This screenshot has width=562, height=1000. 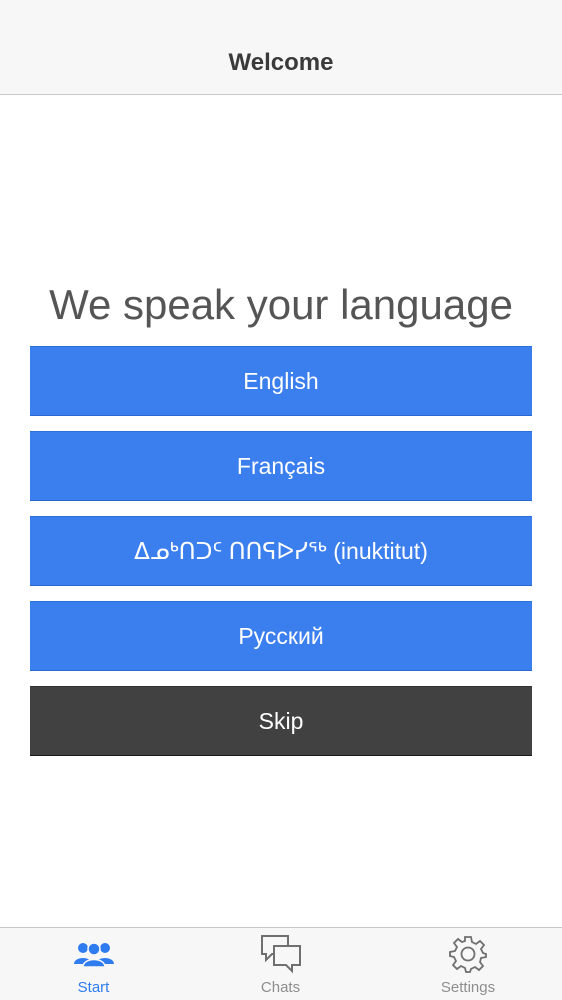 I want to click on language-button-russian: Русский, so click(x=281, y=636).